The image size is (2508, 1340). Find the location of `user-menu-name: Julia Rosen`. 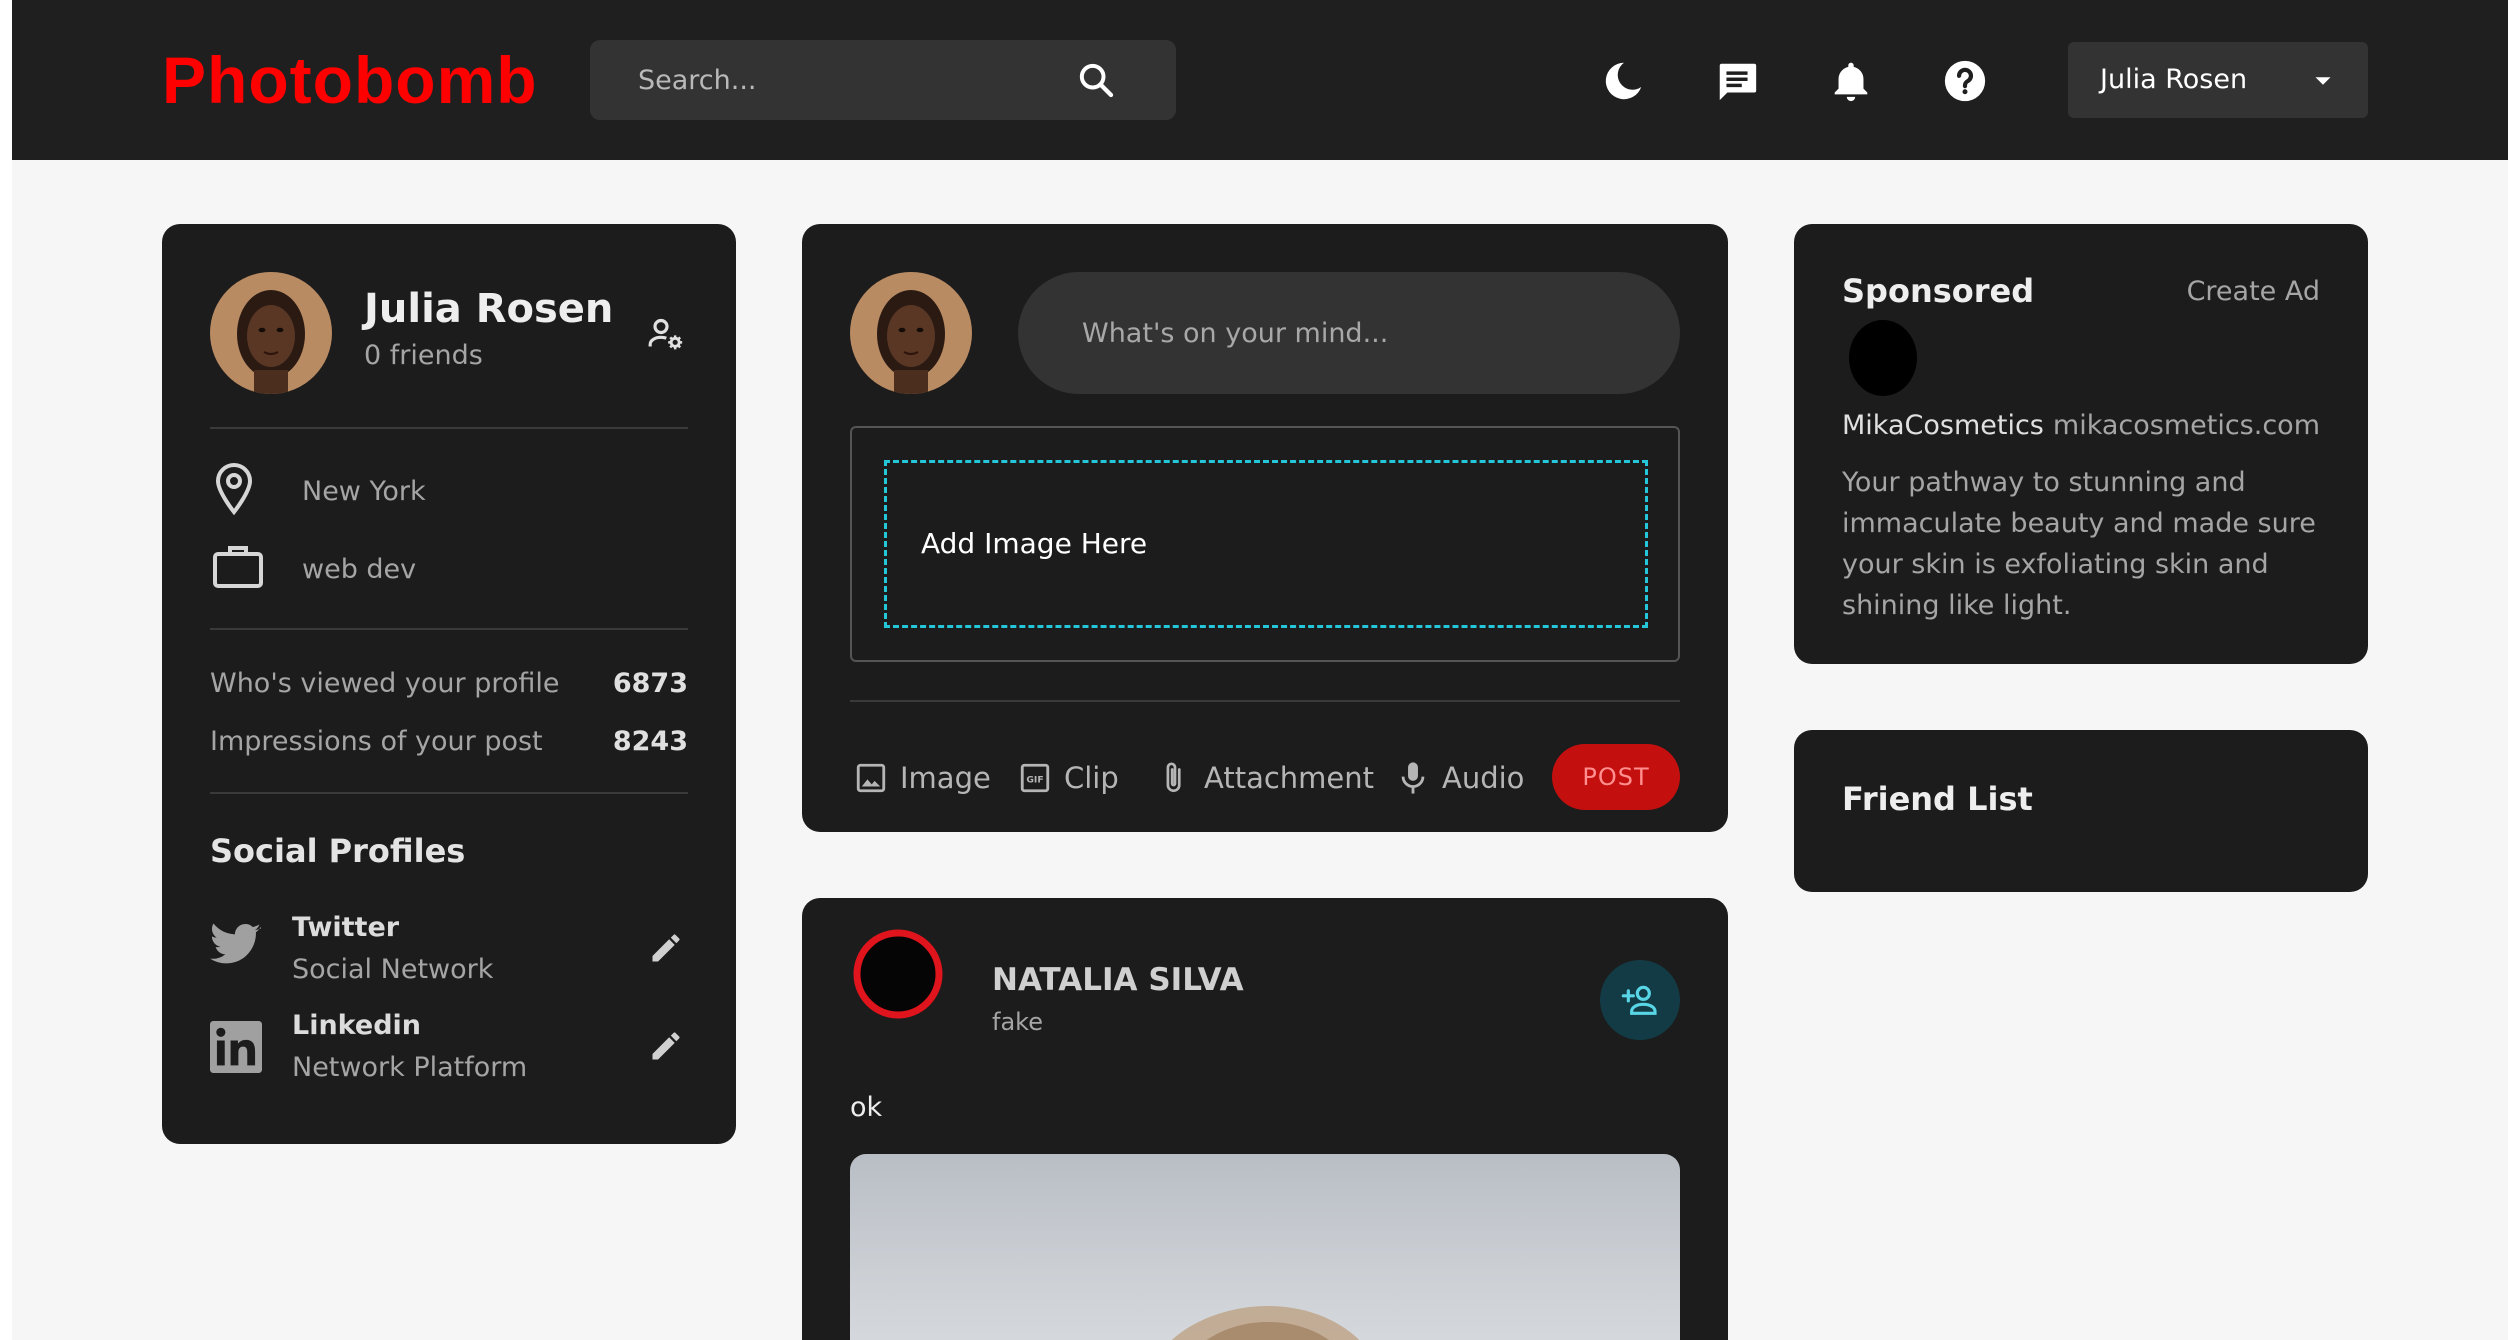

user-menu-name: Julia Rosen is located at coordinates (2174, 79).